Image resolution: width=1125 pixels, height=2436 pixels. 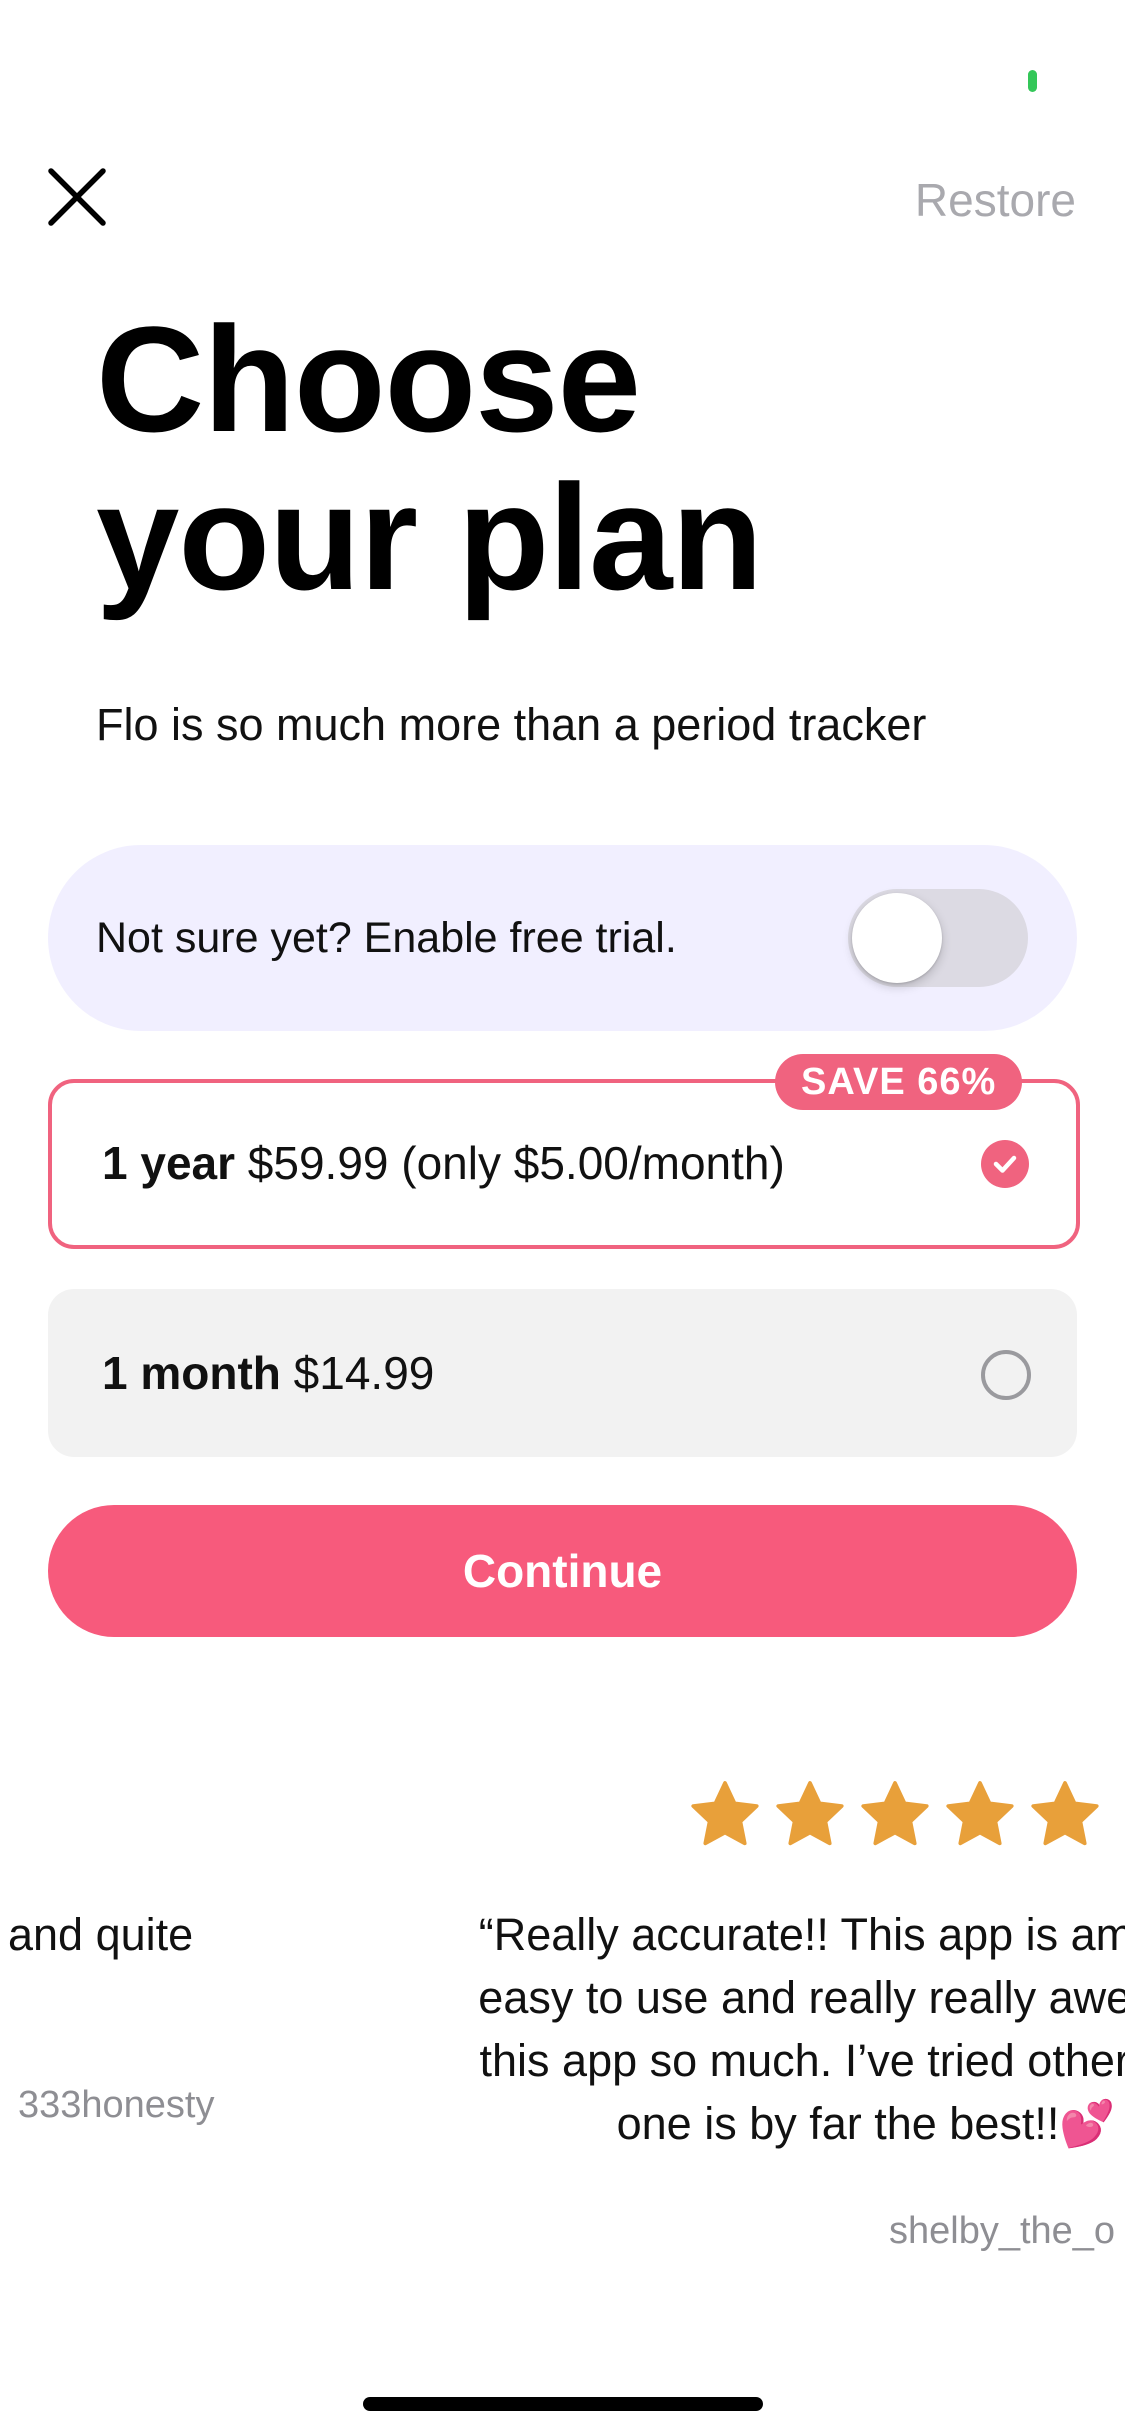 What do you see at coordinates (562, 1571) in the screenshot?
I see `continue-button: Continue` at bounding box center [562, 1571].